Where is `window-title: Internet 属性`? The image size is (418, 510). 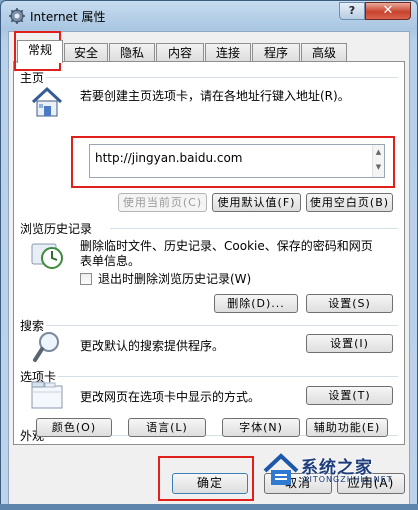
window-title: Internet 属性 is located at coordinates (68, 17).